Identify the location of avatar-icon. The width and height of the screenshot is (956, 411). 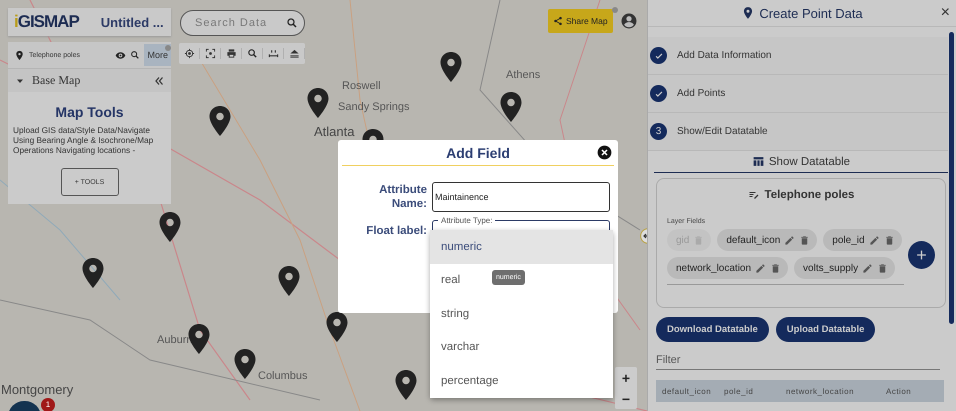
(629, 21).